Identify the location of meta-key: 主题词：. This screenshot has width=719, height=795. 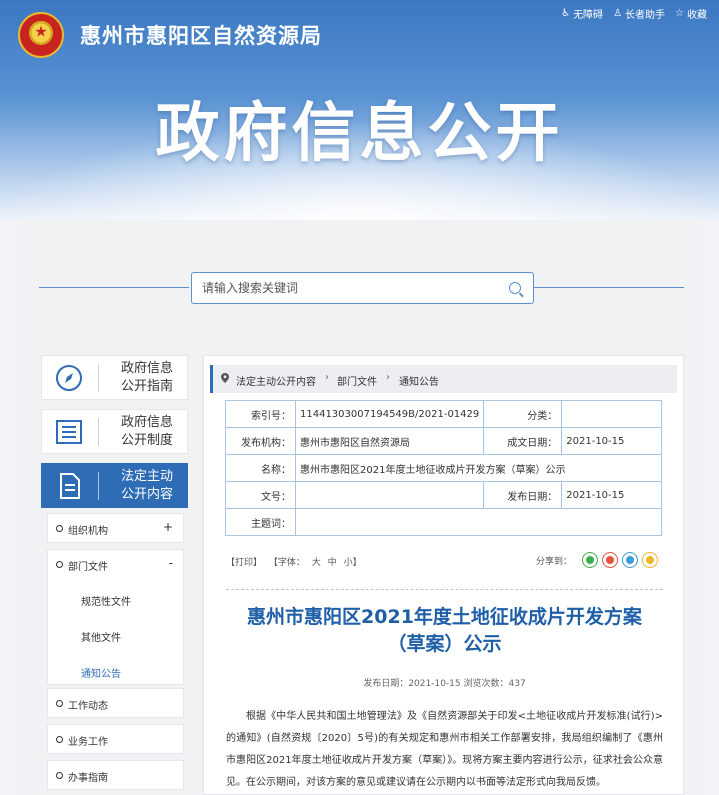
(260, 522).